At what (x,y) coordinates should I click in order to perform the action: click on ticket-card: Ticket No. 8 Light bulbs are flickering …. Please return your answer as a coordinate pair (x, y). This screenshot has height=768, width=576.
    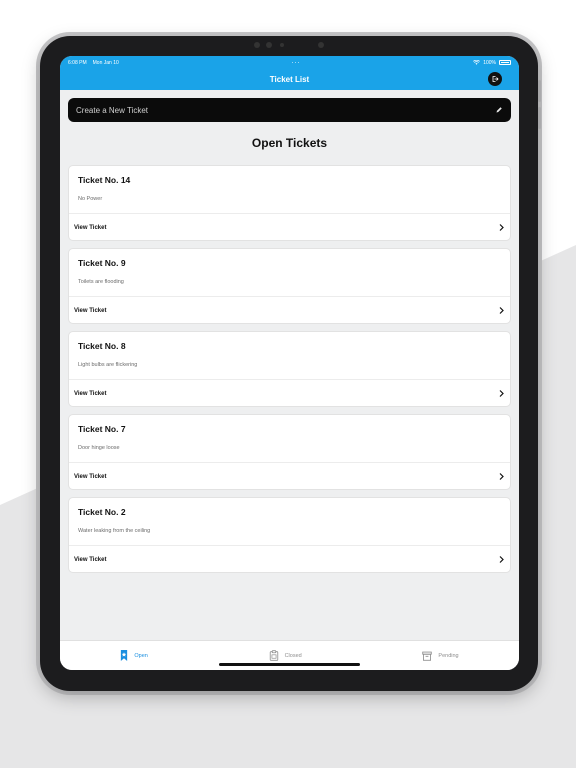
    Looking at the image, I should click on (289, 369).